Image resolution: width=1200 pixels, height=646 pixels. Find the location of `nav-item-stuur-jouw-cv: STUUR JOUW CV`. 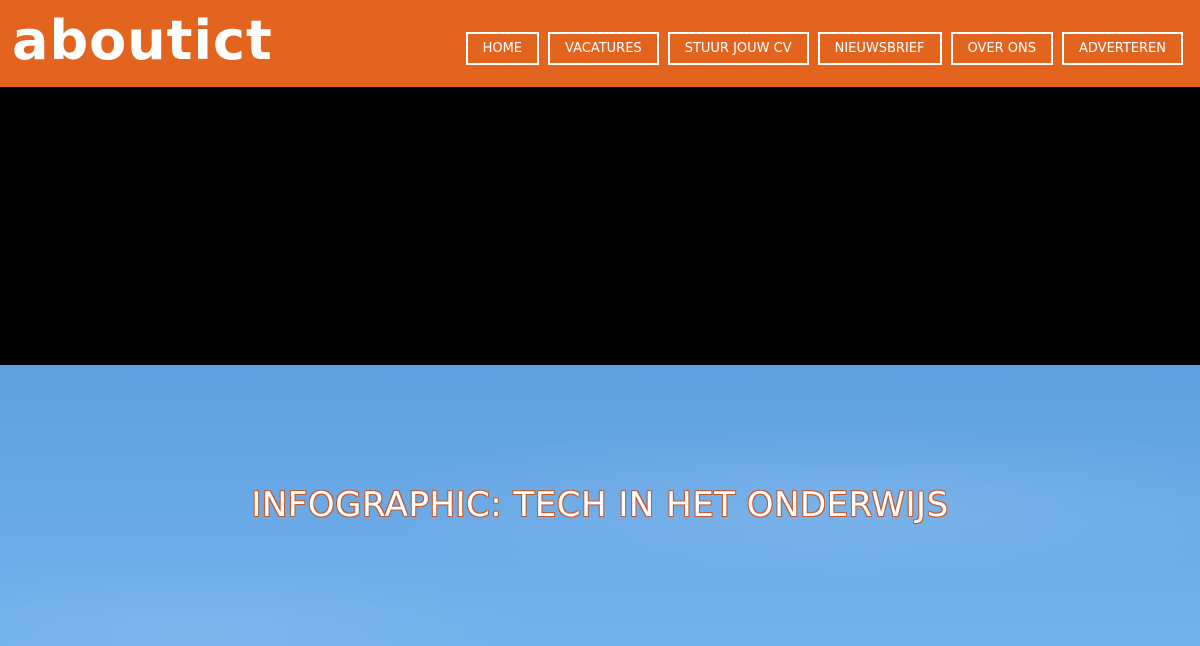

nav-item-stuur-jouw-cv: STUUR JOUW CV is located at coordinates (738, 48).